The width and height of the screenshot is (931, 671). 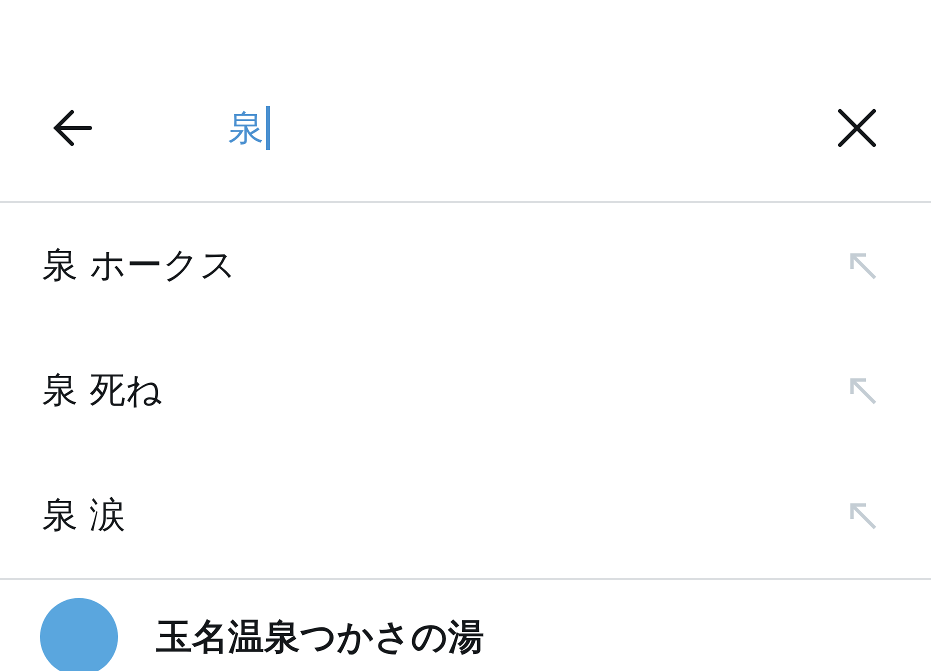 What do you see at coordinates (857, 128) in the screenshot?
I see `close-icon` at bounding box center [857, 128].